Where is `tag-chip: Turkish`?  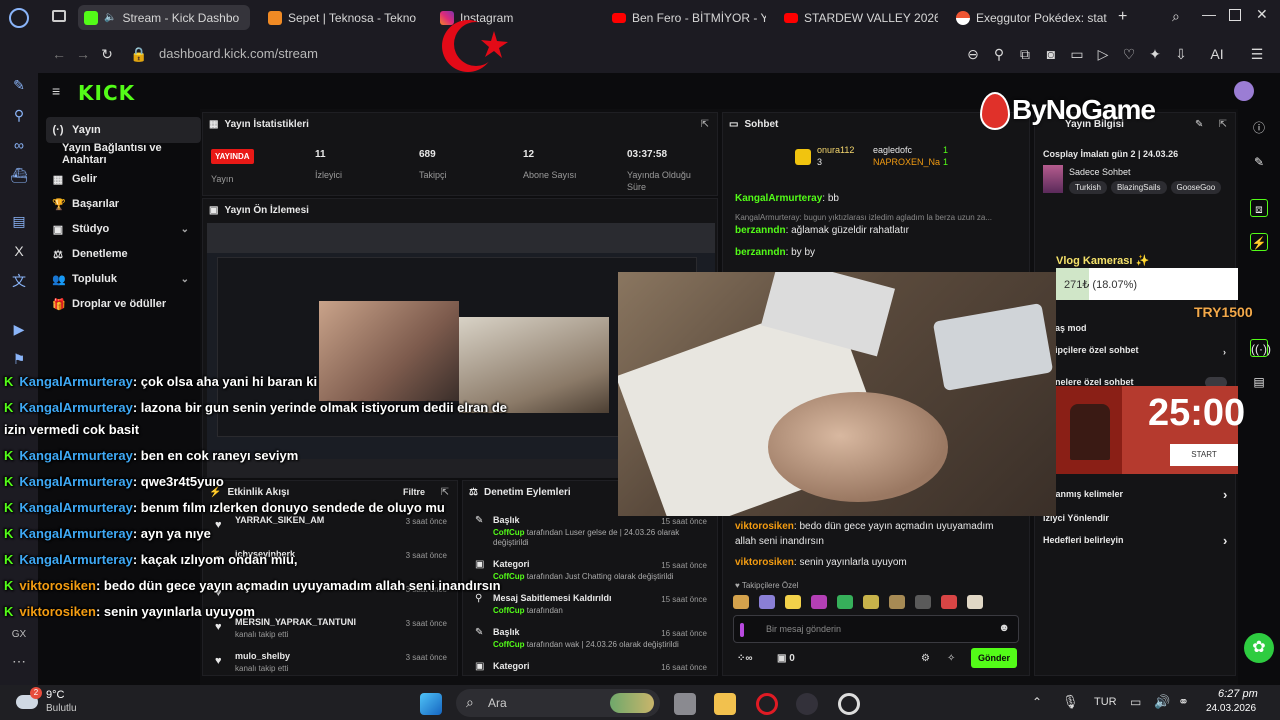
tag-chip: Turkish is located at coordinates (1088, 187).